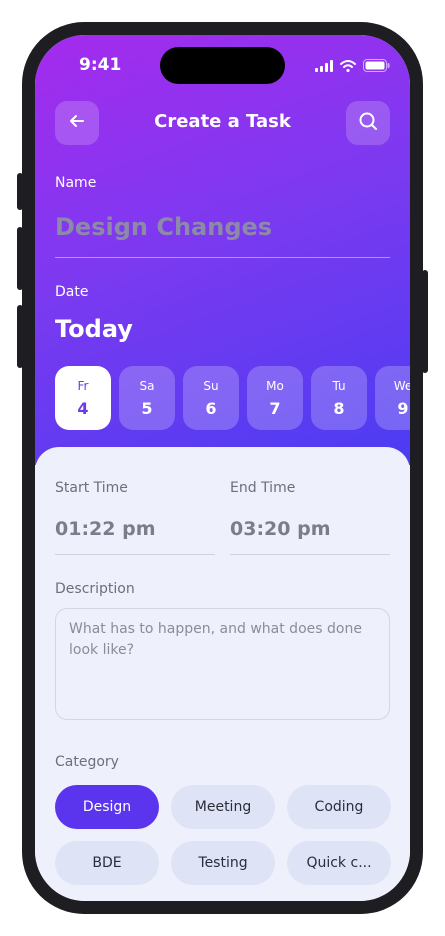 The image size is (445, 936). Describe the element at coordinates (211, 408) in the screenshot. I see `day-number: 6` at that location.